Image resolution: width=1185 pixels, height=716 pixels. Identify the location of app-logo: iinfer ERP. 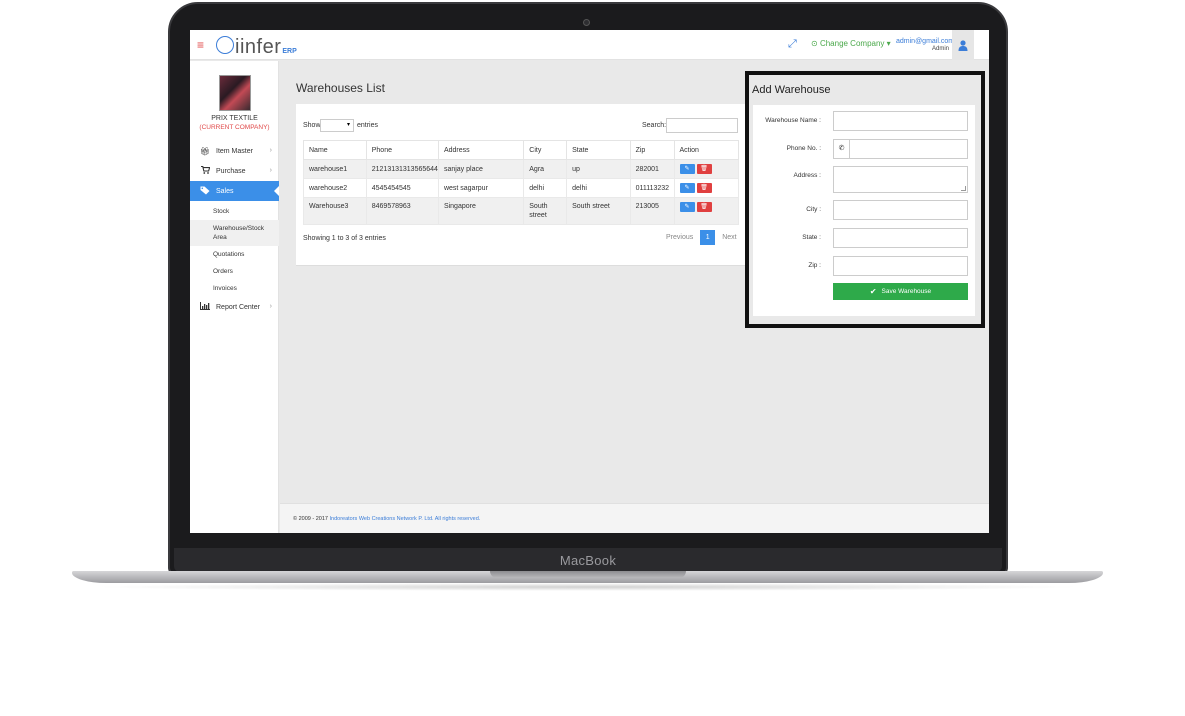
(256, 45).